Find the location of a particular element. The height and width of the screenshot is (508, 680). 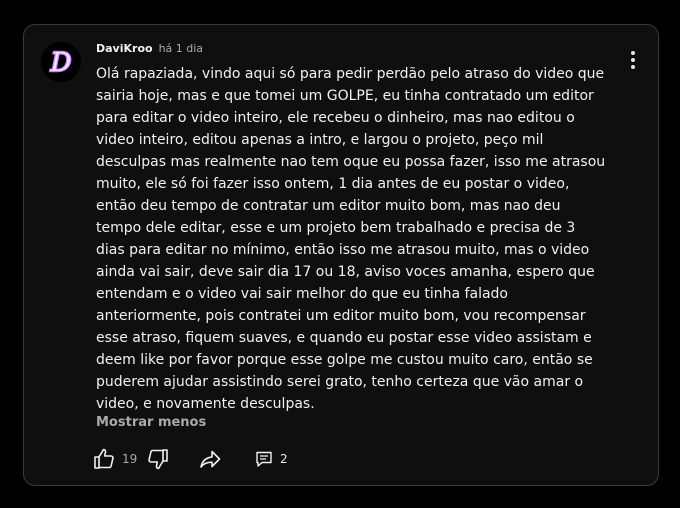

author-name: DaviKroo is located at coordinates (124, 48).